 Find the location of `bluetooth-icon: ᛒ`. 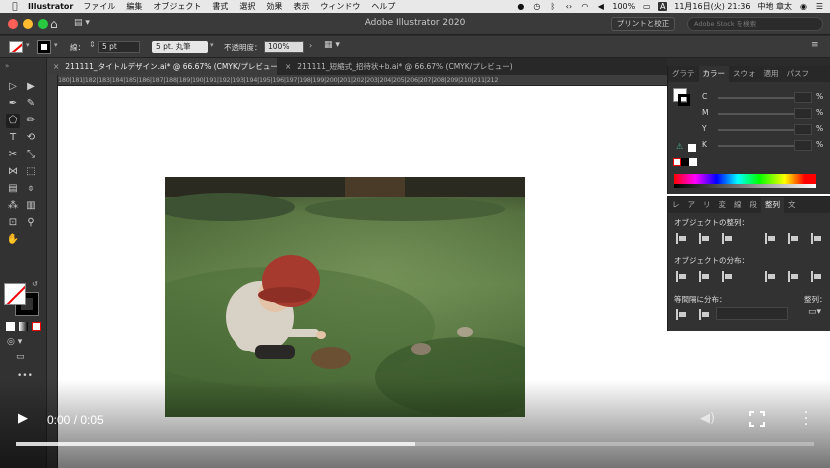

bluetooth-icon: ᛒ is located at coordinates (552, 6).